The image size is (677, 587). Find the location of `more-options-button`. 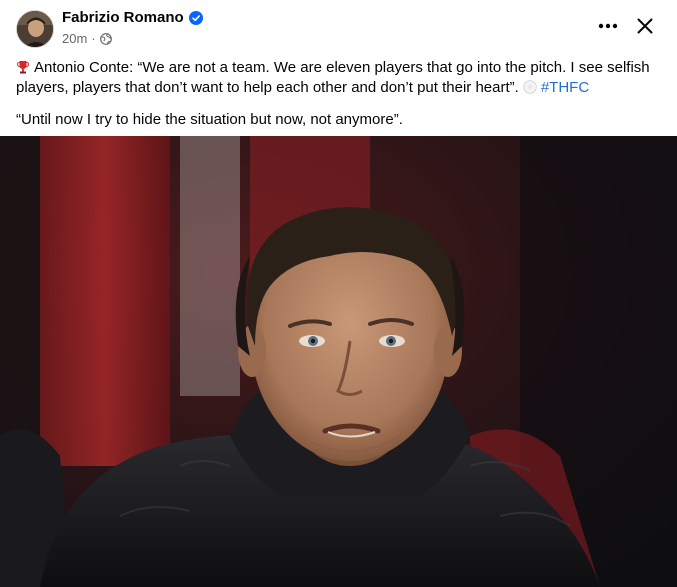

more-options-button is located at coordinates (608, 26).